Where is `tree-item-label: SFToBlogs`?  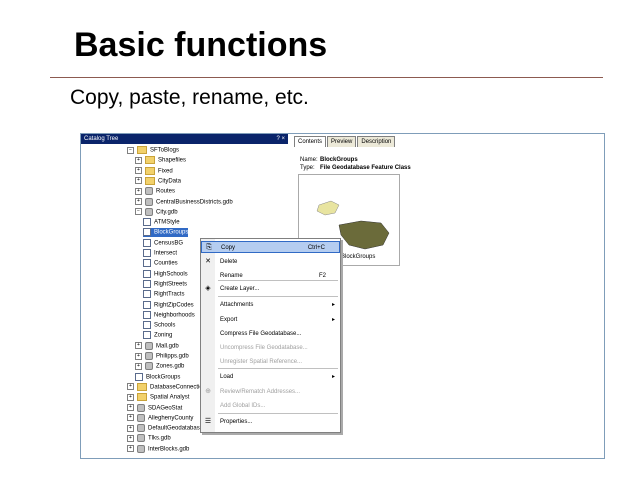
tree-item-label: SFToBlogs is located at coordinates (165, 150).